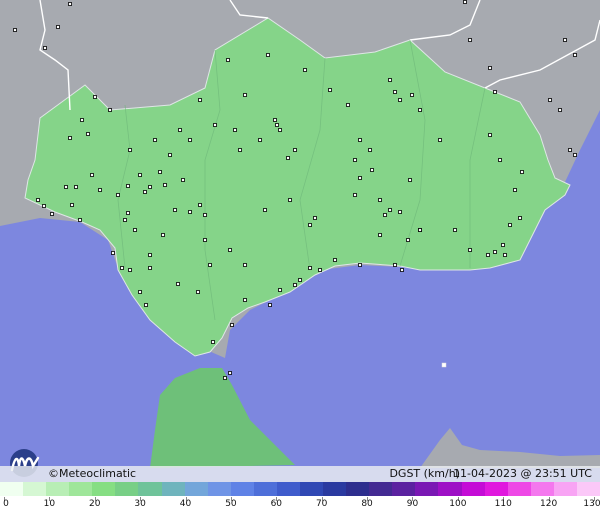 The width and height of the screenshot is (600, 517). Describe the element at coordinates (503, 504) in the screenshot. I see `legend-tick-label: 110` at that location.